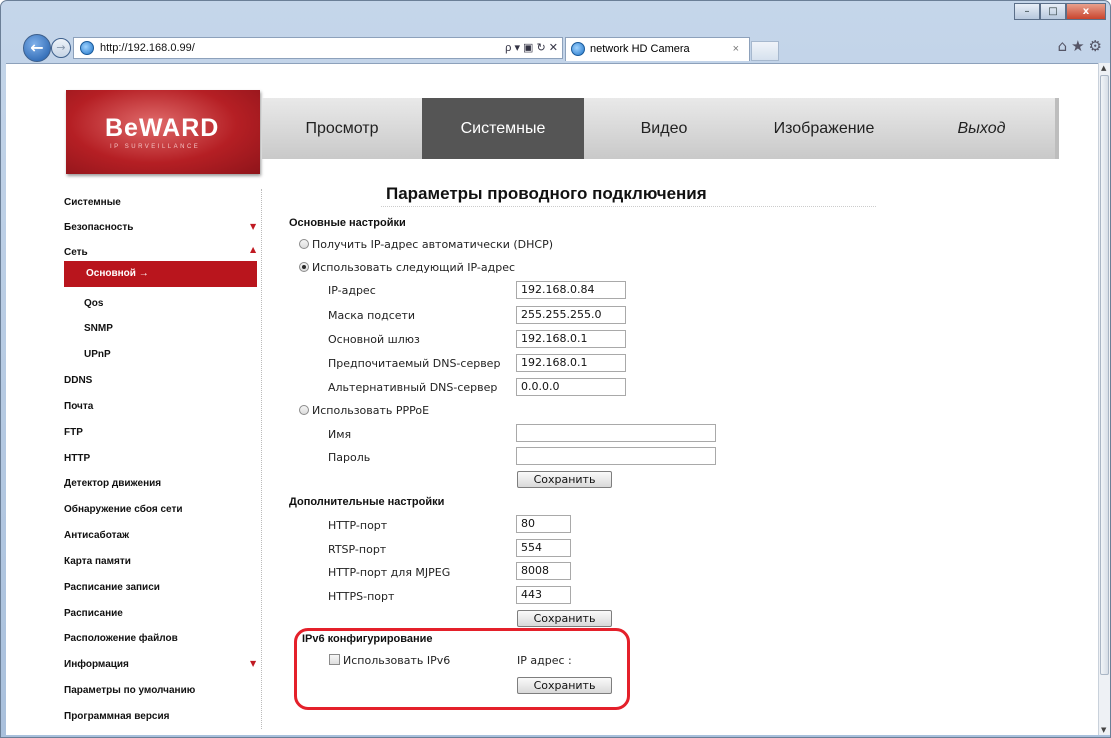 The image size is (1111, 738). What do you see at coordinates (981, 128) in the screenshot?
I see `menu-logout: Выход` at bounding box center [981, 128].